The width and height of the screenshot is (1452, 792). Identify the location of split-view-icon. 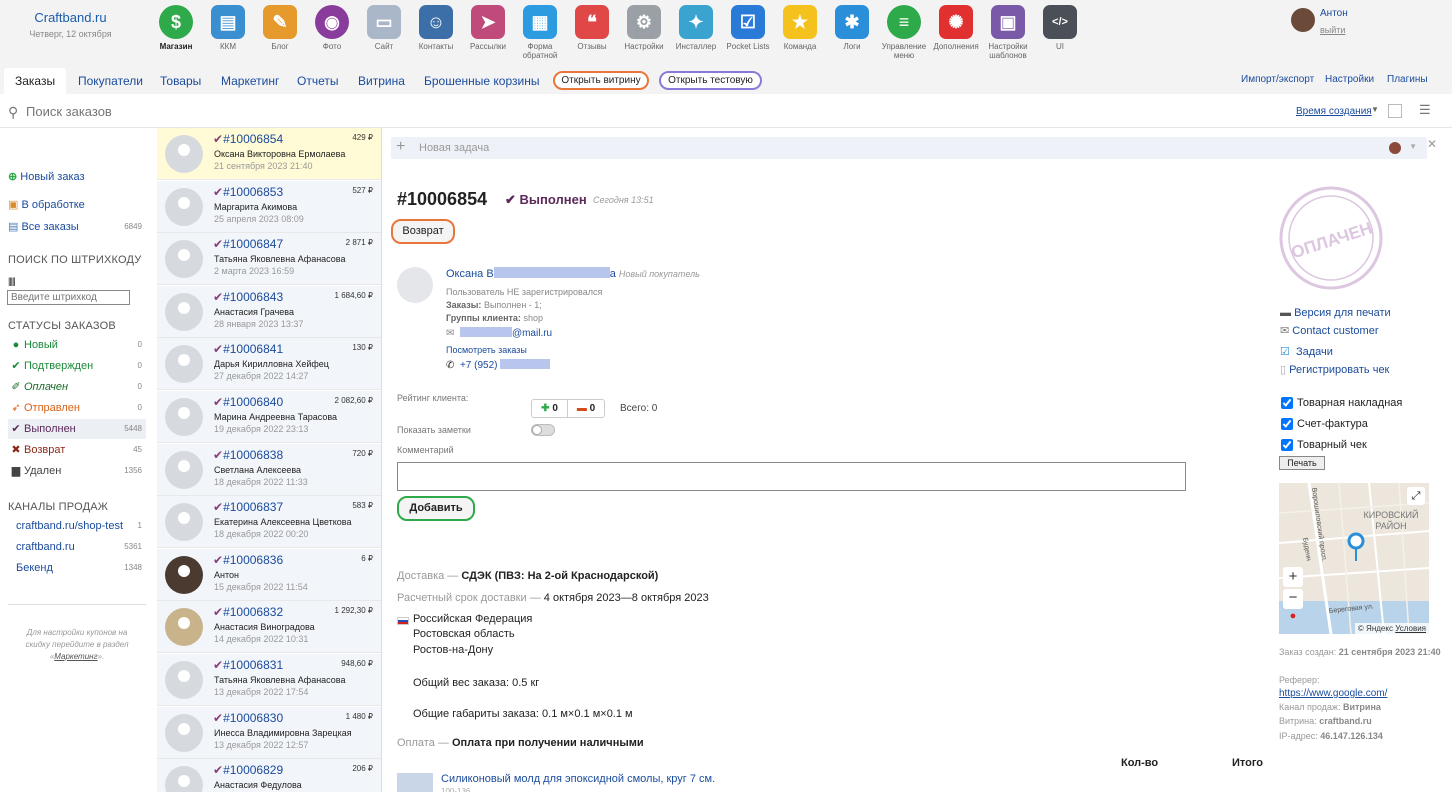
(1395, 111).